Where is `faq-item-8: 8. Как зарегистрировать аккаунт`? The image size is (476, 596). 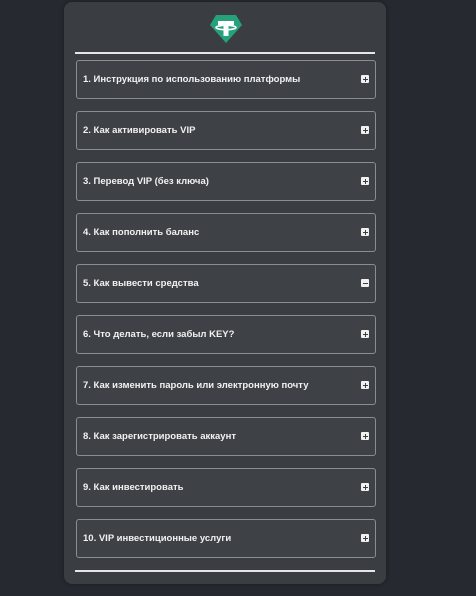
faq-item-8: 8. Как зарегистрировать аккаунт is located at coordinates (226, 436).